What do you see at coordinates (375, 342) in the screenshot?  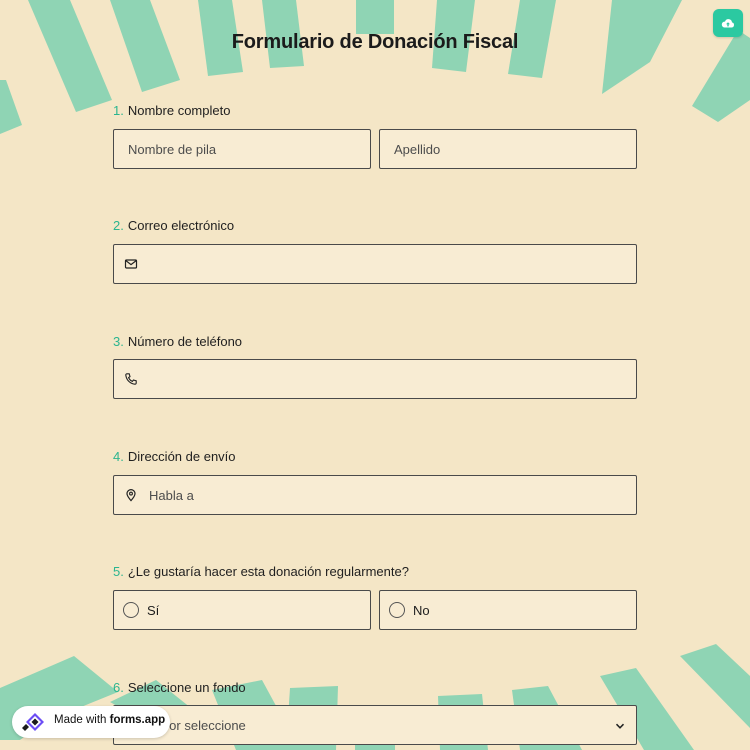 I see `question-label: 3. Número de teléfono` at bounding box center [375, 342].